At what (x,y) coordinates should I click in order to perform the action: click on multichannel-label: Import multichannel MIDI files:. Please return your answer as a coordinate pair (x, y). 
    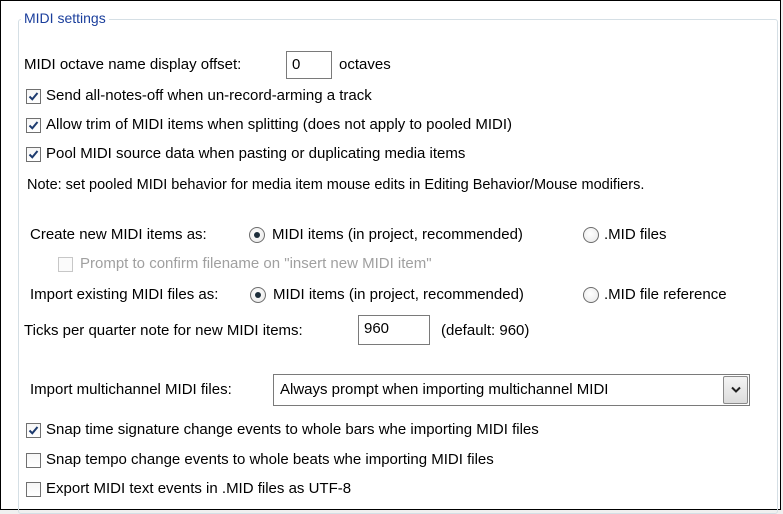
    Looking at the image, I should click on (131, 389).